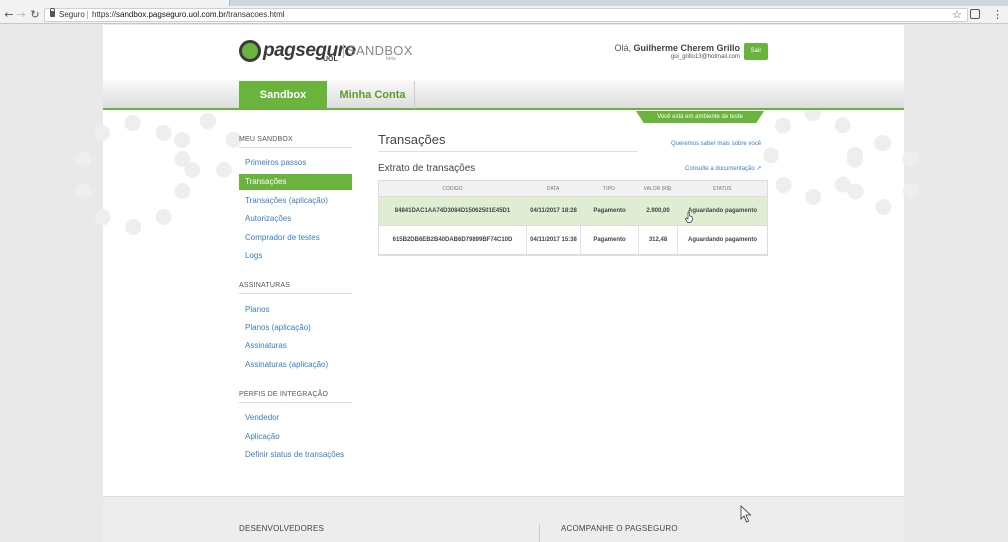 This screenshot has width=1008, height=542. What do you see at coordinates (282, 528) in the screenshot?
I see `footer-developers-title: DESENVOLVEDORES` at bounding box center [282, 528].